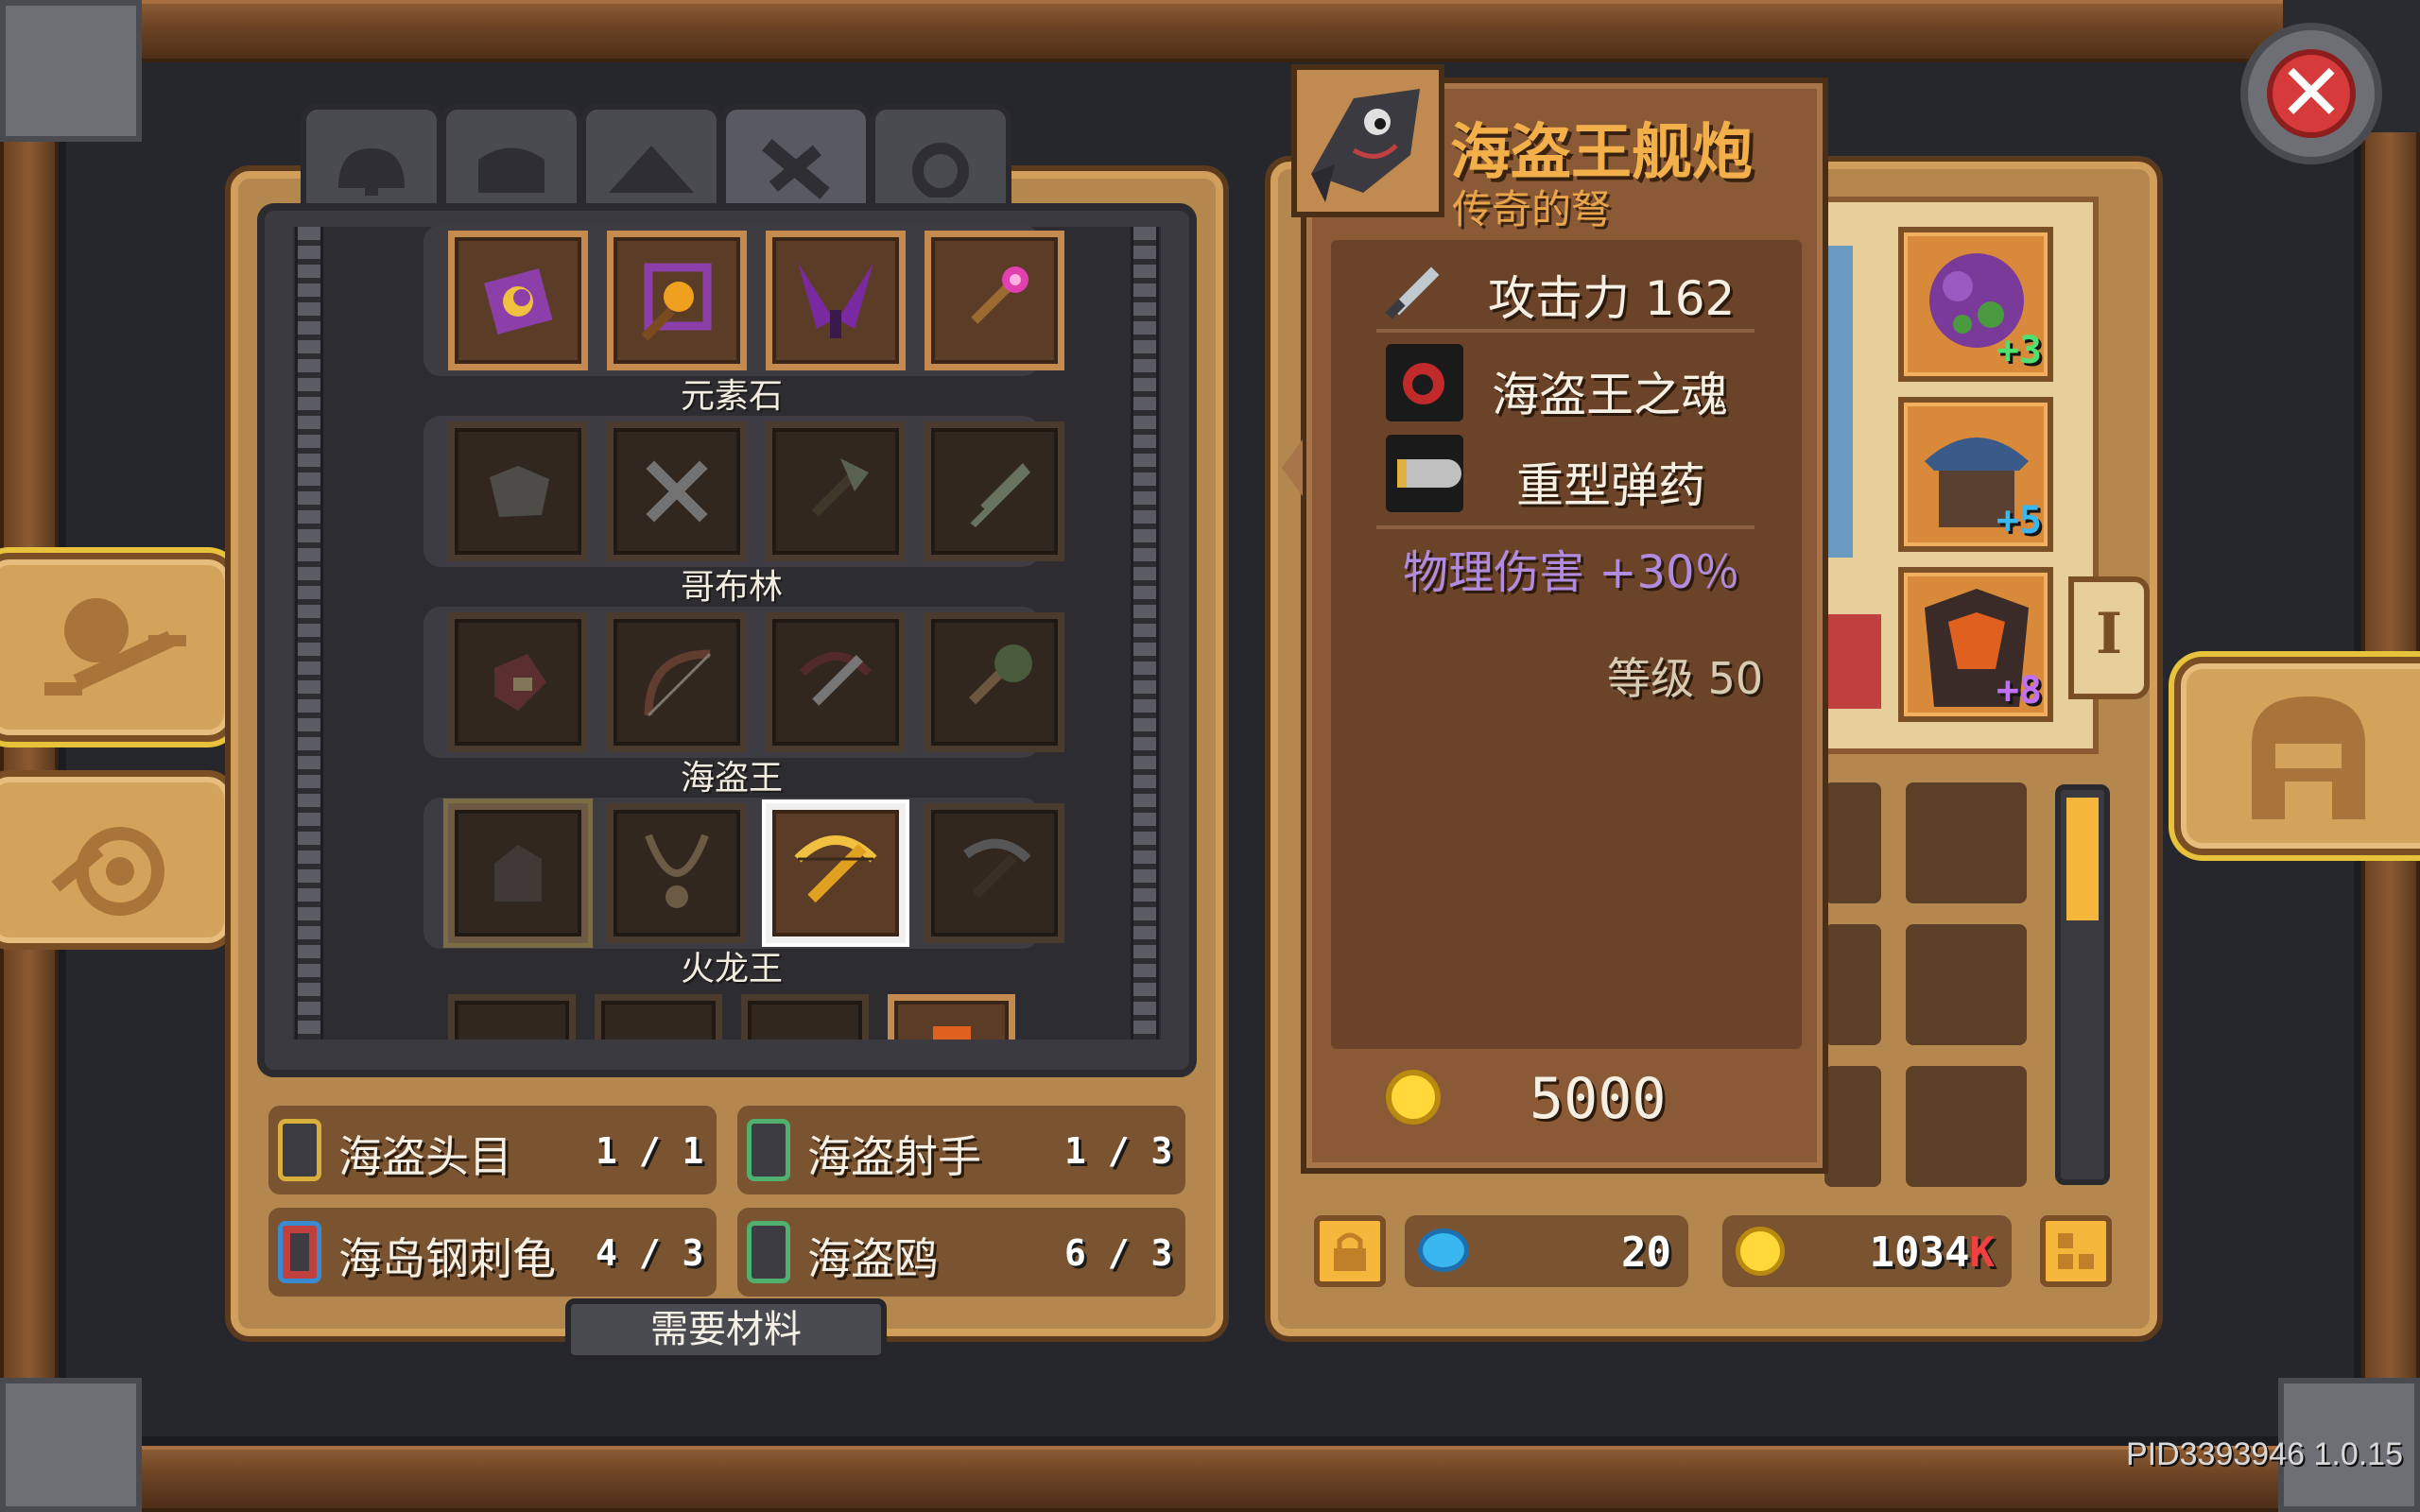  What do you see at coordinates (118, 860) in the screenshot?
I see `summon-tab-button` at bounding box center [118, 860].